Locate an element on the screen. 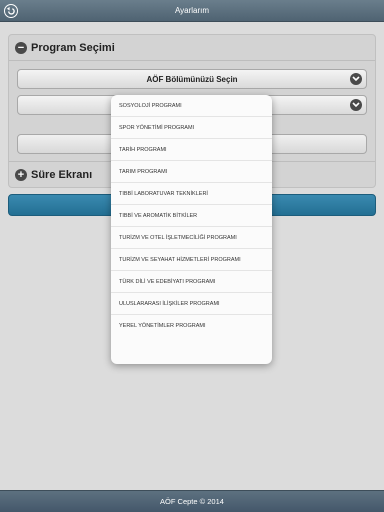 The height and width of the screenshot is (512, 384). dropdown-option: TURİZM VE OTEL İŞLETMECİLİĞİ PROGRAMI is located at coordinates (191, 238).